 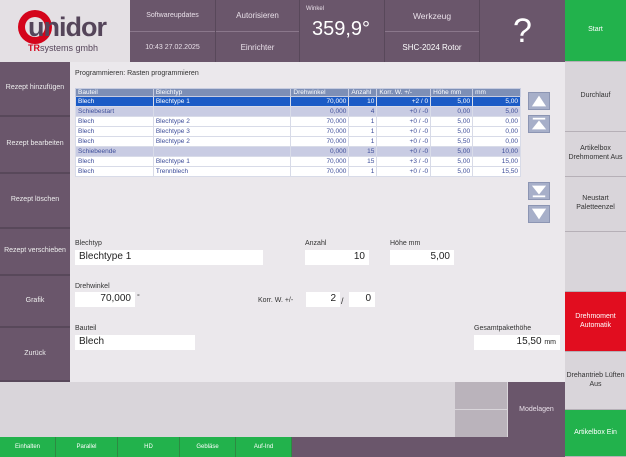 I want to click on winkel-label: Winkel, so click(x=315, y=9).